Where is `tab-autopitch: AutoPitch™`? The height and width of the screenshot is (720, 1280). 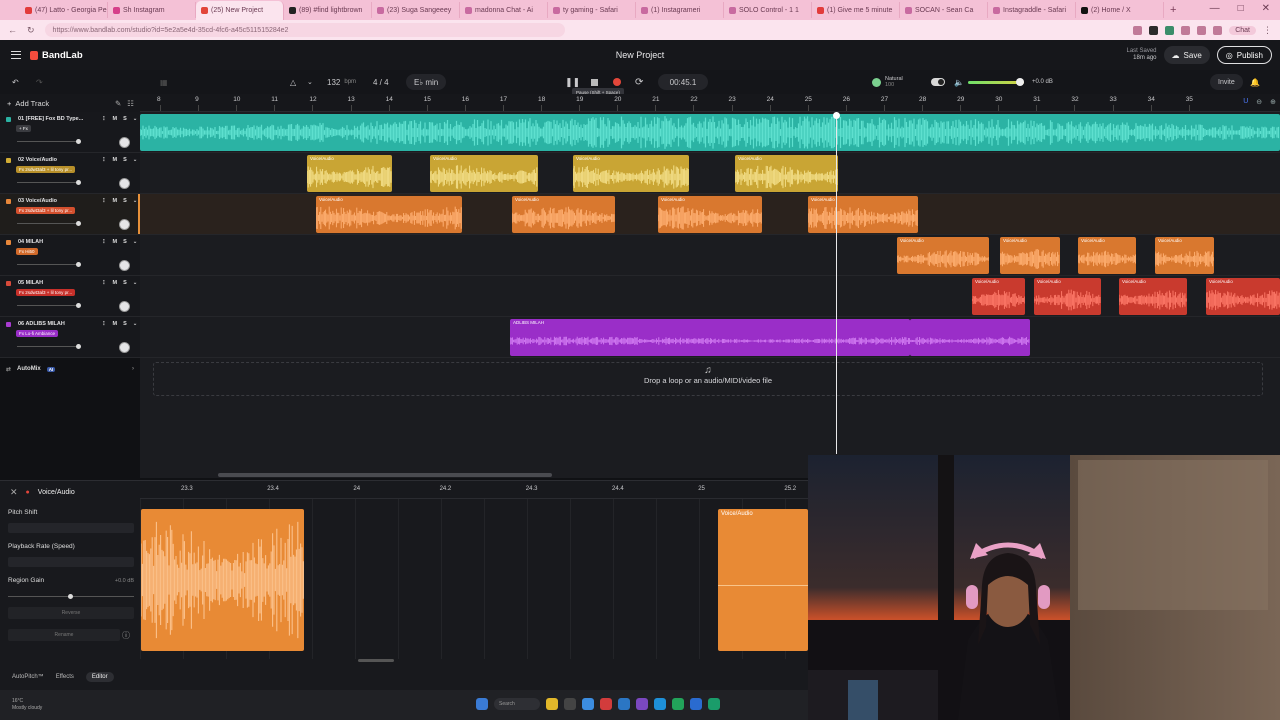 tab-autopitch: AutoPitch™ is located at coordinates (28, 677).